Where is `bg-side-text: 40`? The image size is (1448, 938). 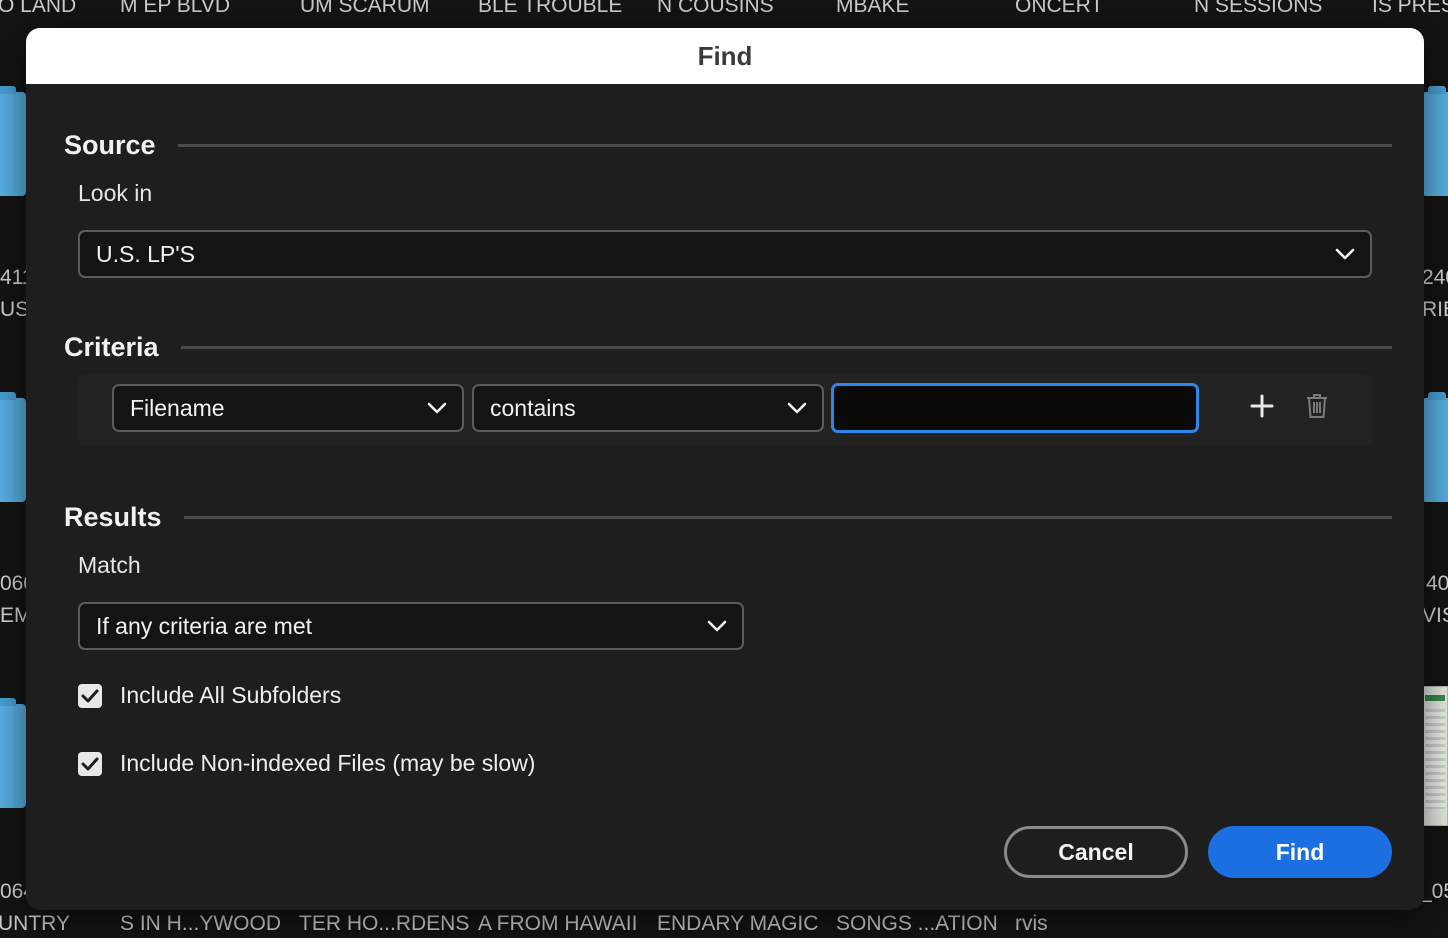
bg-side-text: 40 is located at coordinates (1437, 583).